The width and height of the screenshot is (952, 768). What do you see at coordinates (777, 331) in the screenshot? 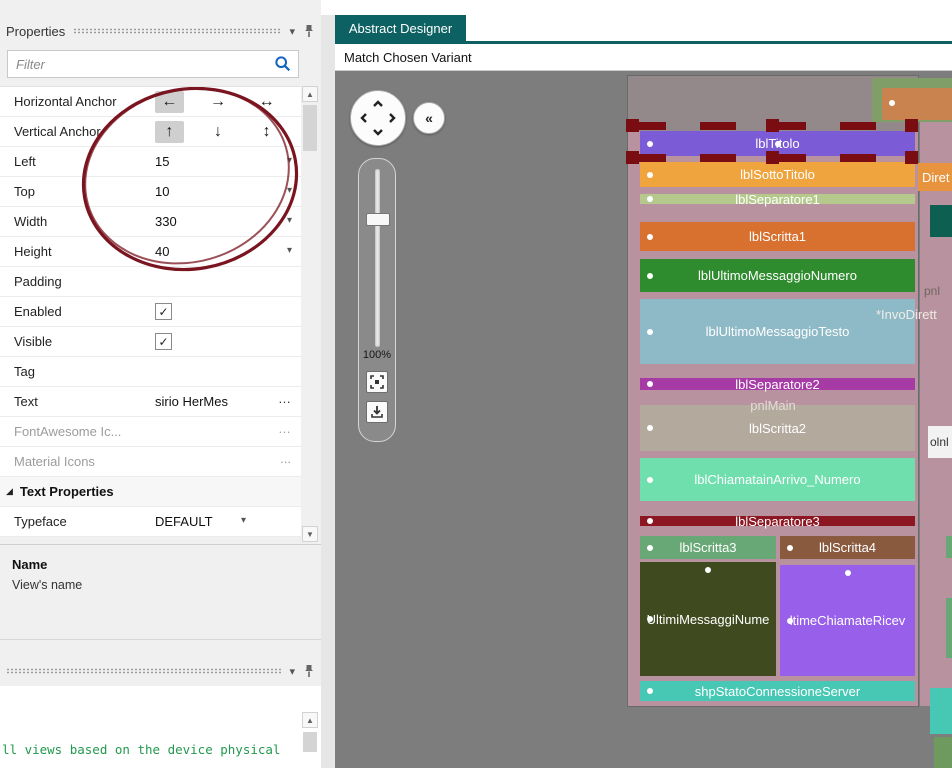
I see `designer-label-lblUltimoMessaggioTesto: lblUltimoMessaggioTesto` at bounding box center [777, 331].